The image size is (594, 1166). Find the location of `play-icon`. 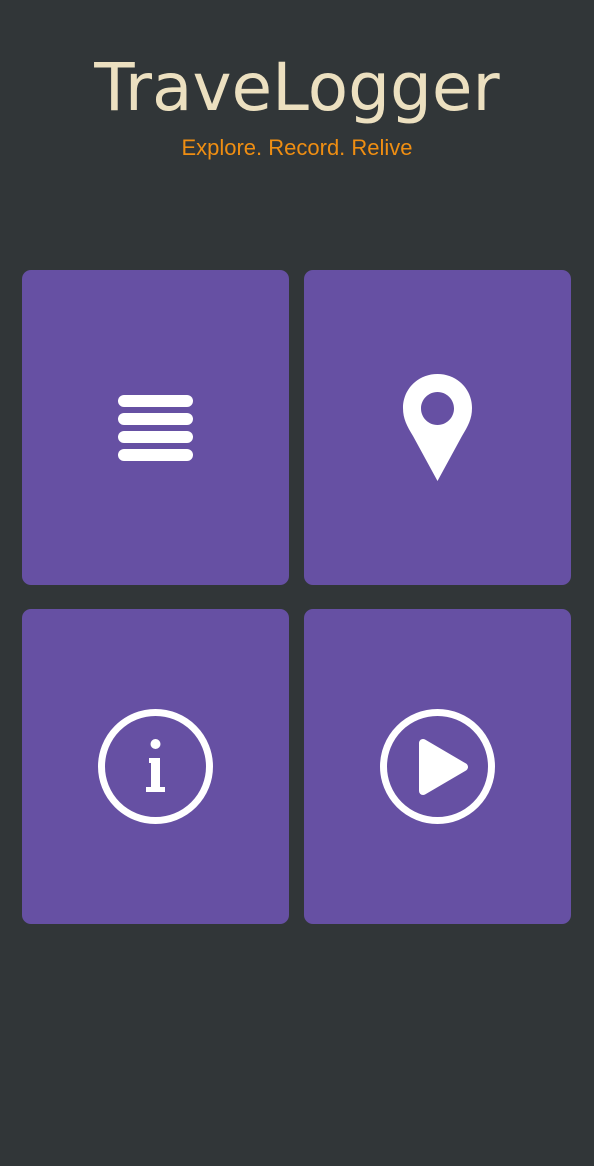

play-icon is located at coordinates (437, 766).